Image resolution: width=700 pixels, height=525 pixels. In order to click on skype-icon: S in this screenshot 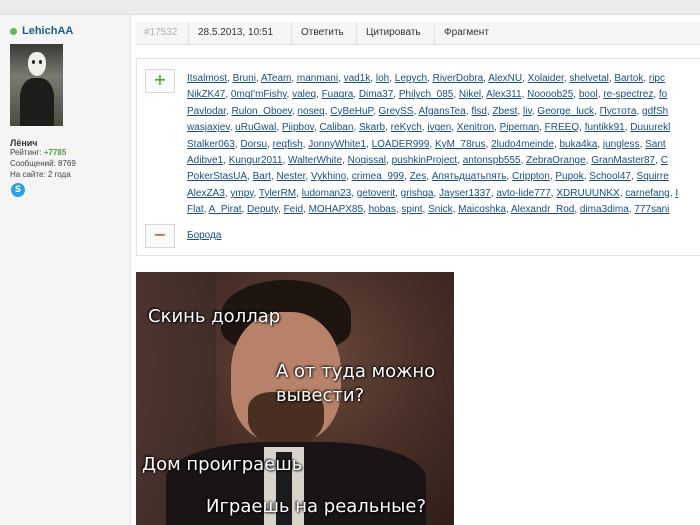, I will do `click(18, 190)`.